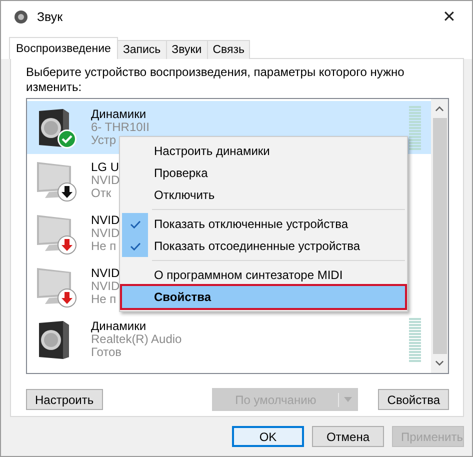 This screenshot has width=473, height=457. Describe the element at coordinates (120, 127) in the screenshot. I see `device-detail: 6- THR10II` at that location.